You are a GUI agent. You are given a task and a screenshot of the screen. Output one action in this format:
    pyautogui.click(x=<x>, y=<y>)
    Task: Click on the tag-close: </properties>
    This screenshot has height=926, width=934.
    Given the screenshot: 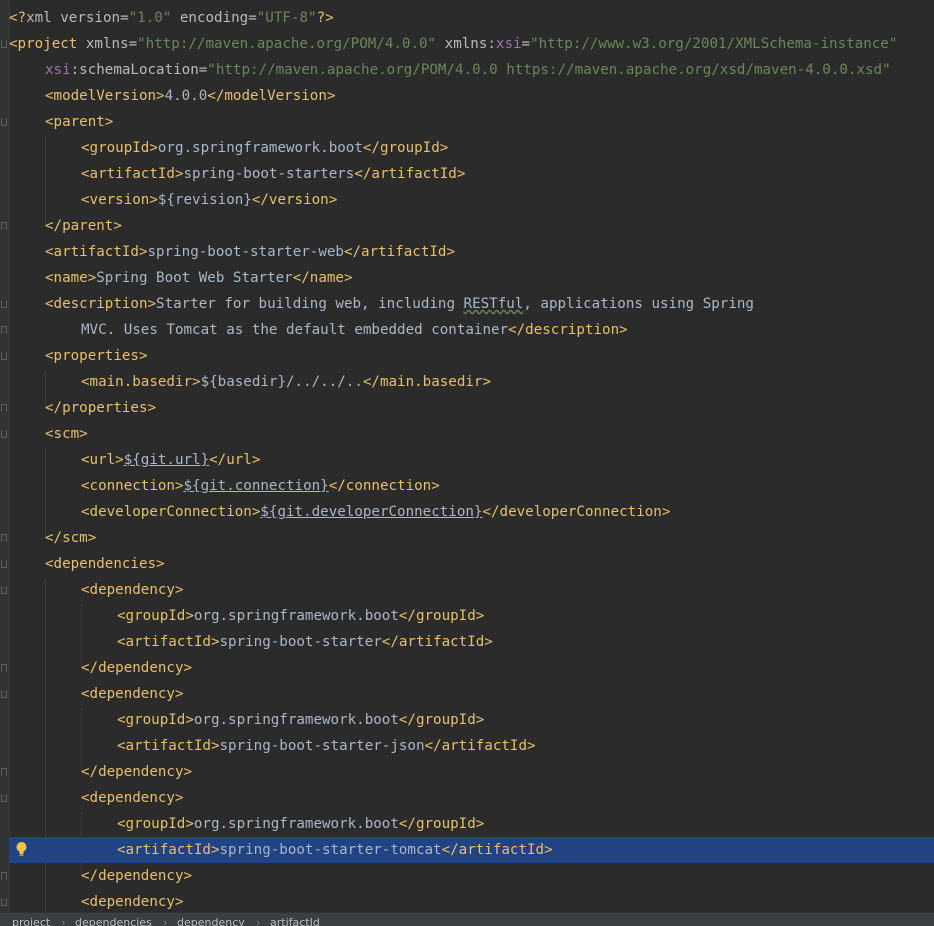 What is the action you would take?
    pyautogui.click(x=101, y=408)
    